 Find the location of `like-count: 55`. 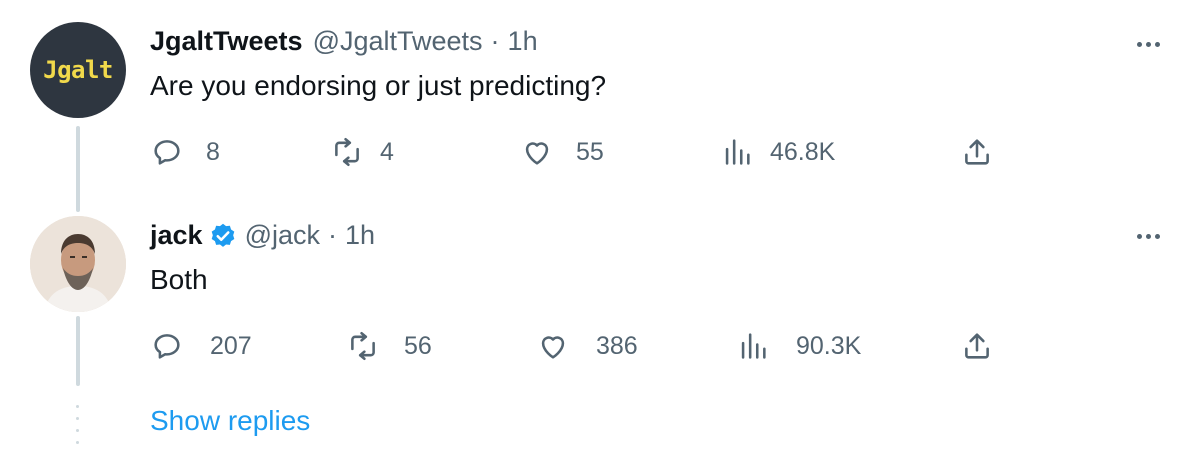

like-count: 55 is located at coordinates (590, 151).